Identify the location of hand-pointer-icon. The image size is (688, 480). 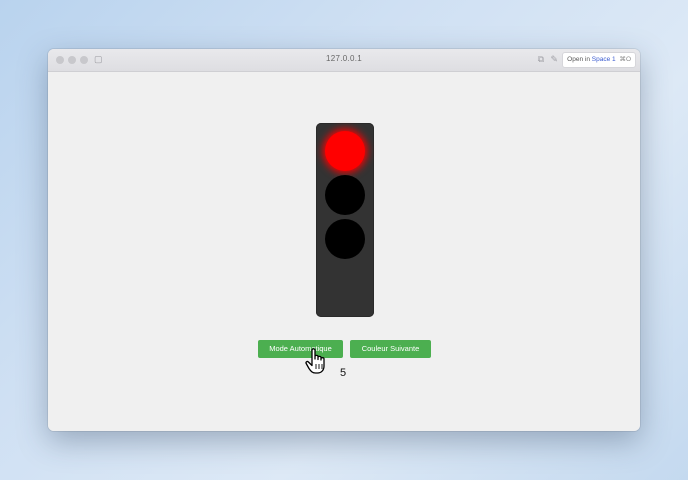
(315, 361).